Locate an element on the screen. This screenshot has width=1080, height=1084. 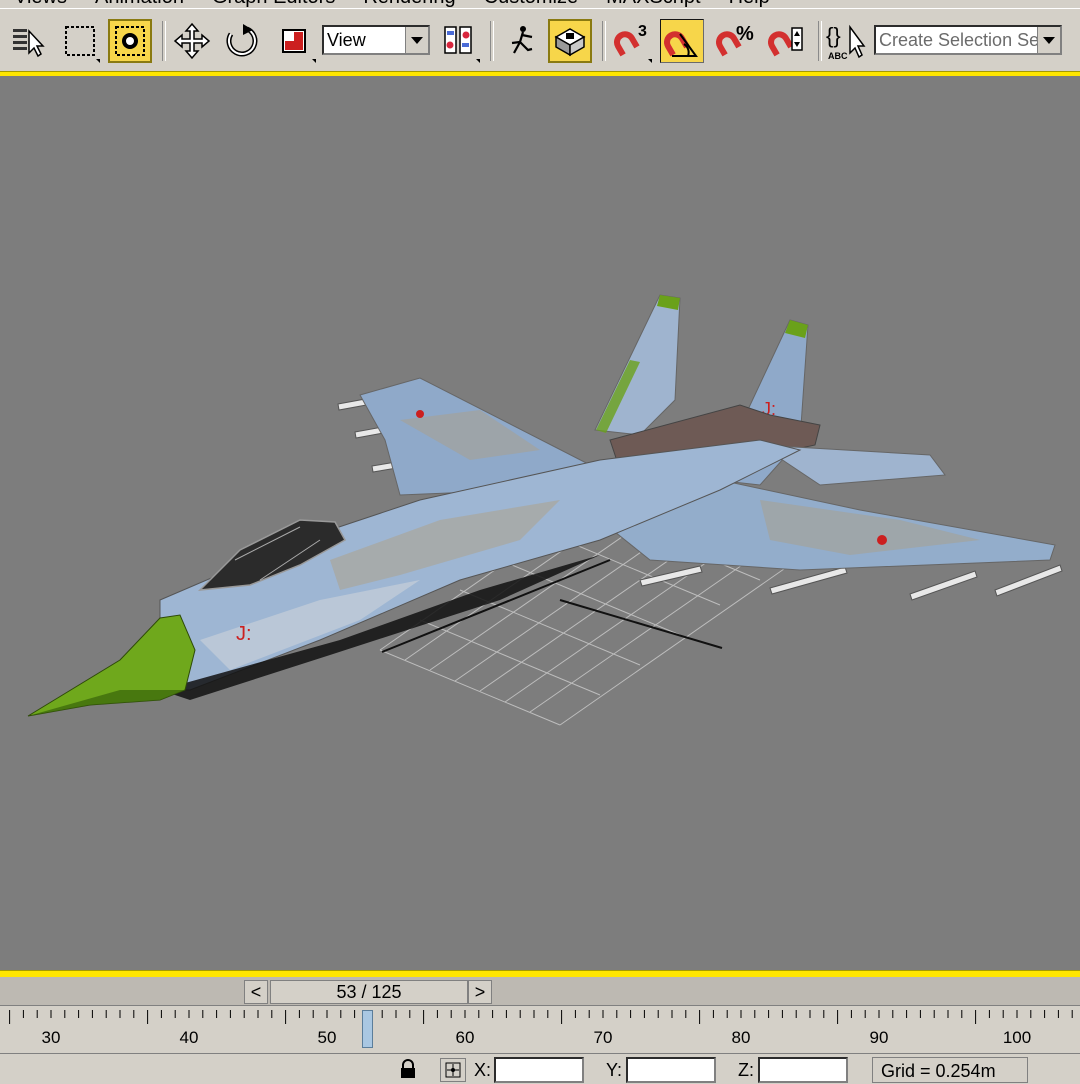
snap-3d-label: 3 is located at coordinates (642, 31).